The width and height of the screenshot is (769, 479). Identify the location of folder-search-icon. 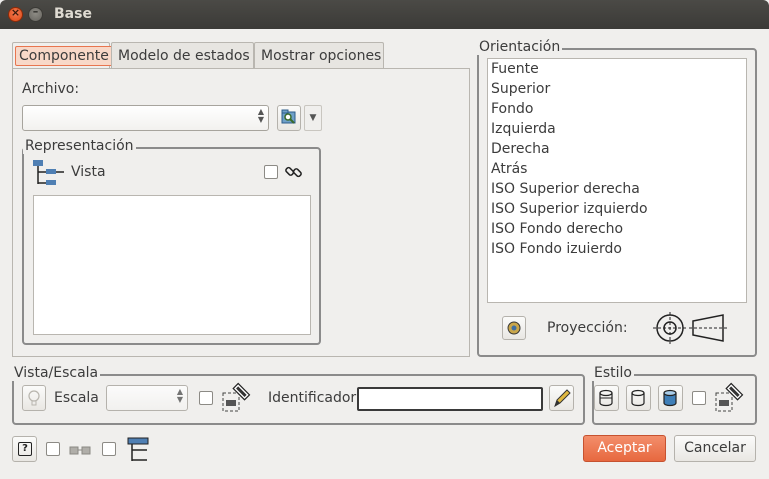
(288, 116).